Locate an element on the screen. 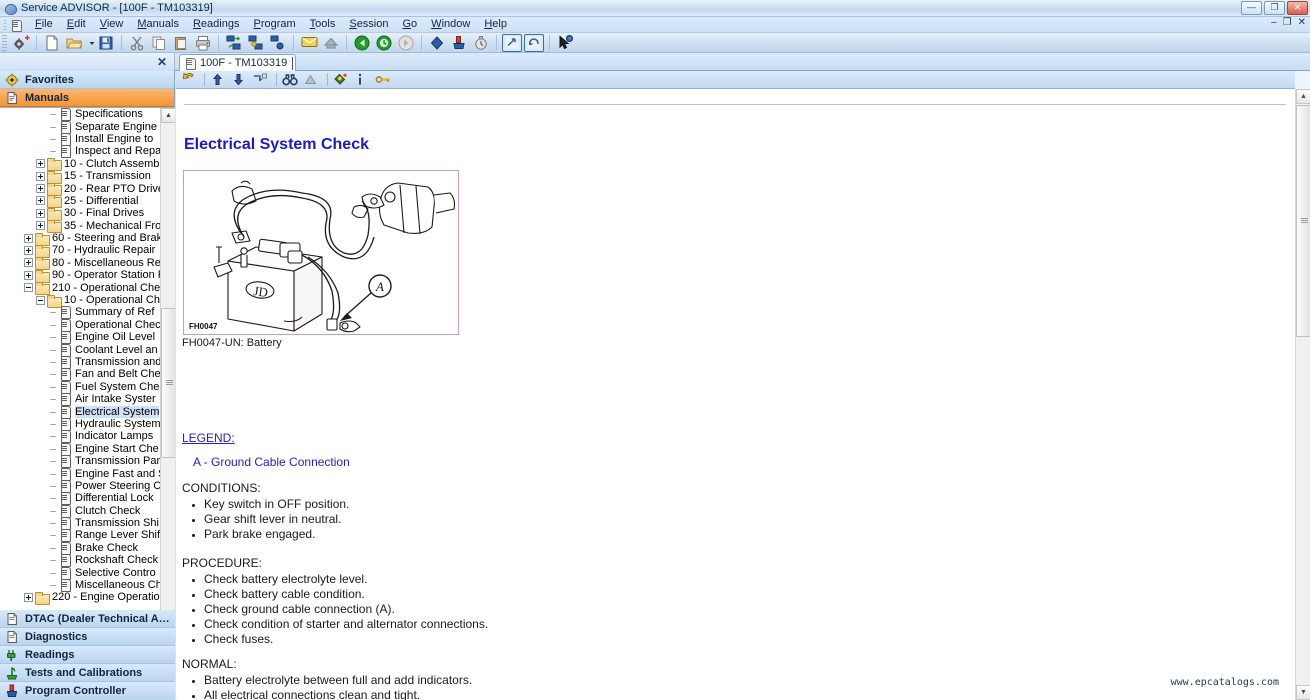 The width and height of the screenshot is (1310, 700). tree-item-operational-chec: Operational Chec is located at coordinates (80, 325).